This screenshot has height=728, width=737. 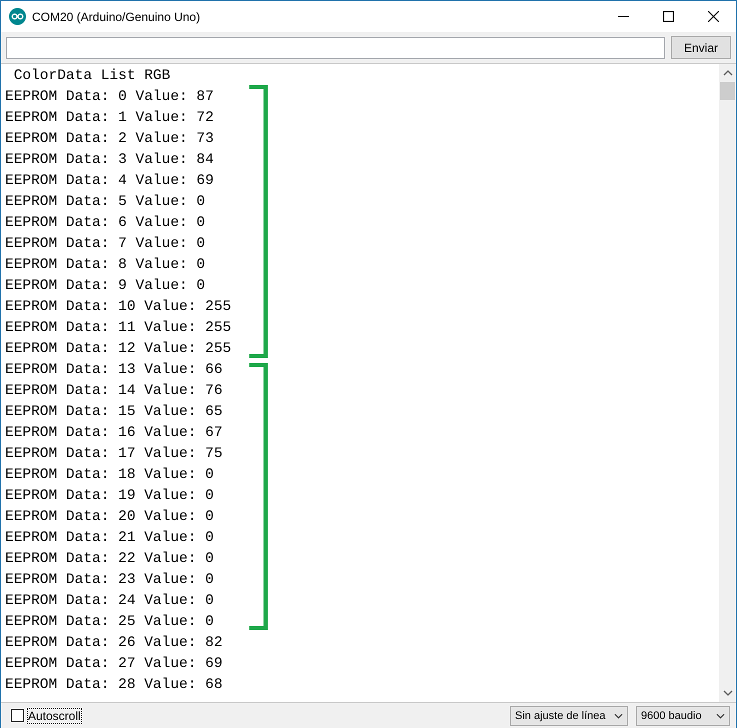 I want to click on output-line: EEPROM Data: 9 Value: 0, so click(x=105, y=286).